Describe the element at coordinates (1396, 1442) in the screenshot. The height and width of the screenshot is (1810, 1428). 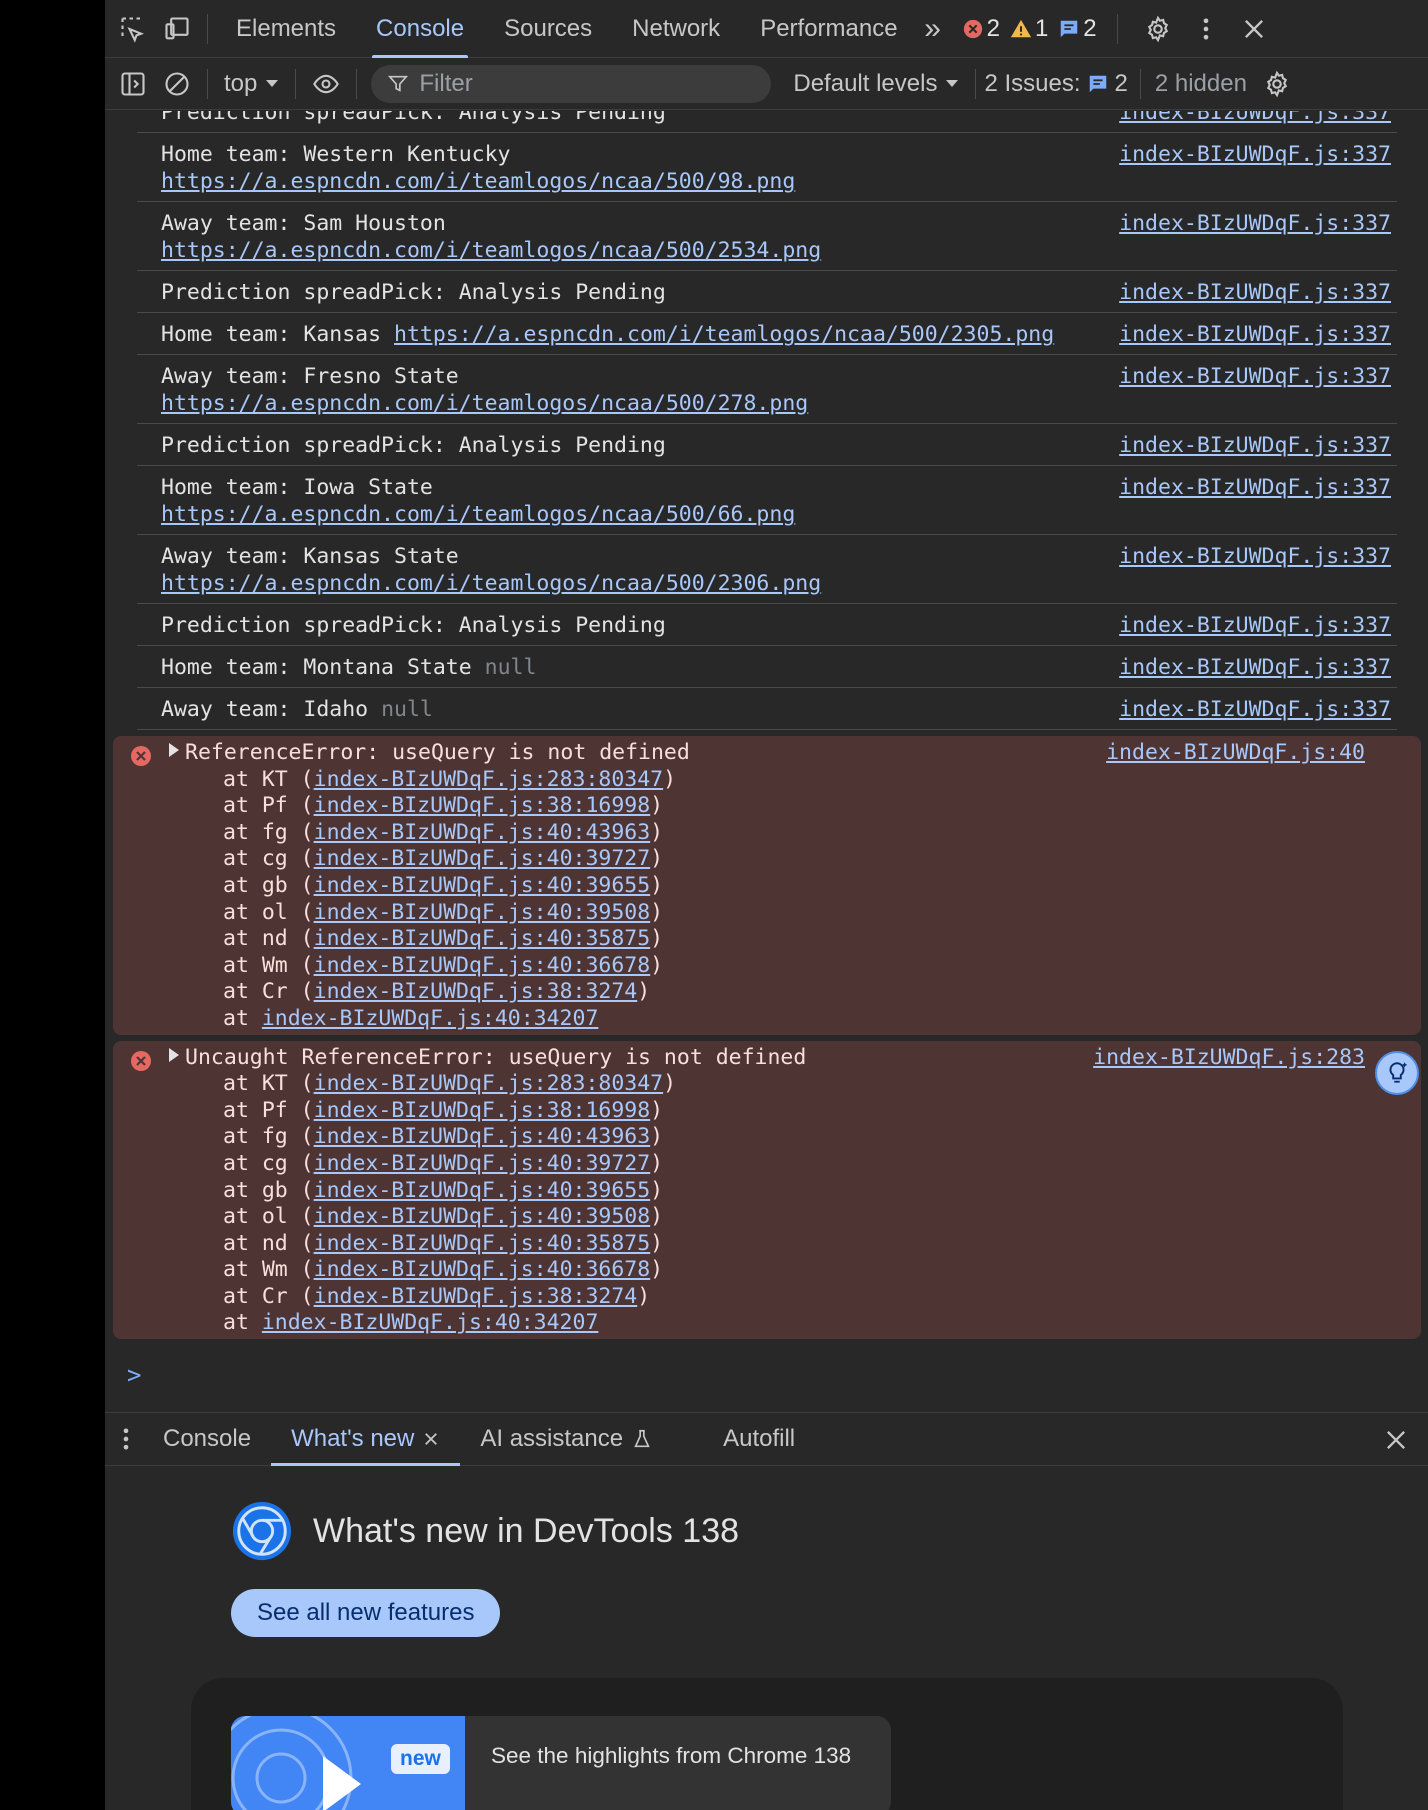
I see `close-drawer-icon` at that location.